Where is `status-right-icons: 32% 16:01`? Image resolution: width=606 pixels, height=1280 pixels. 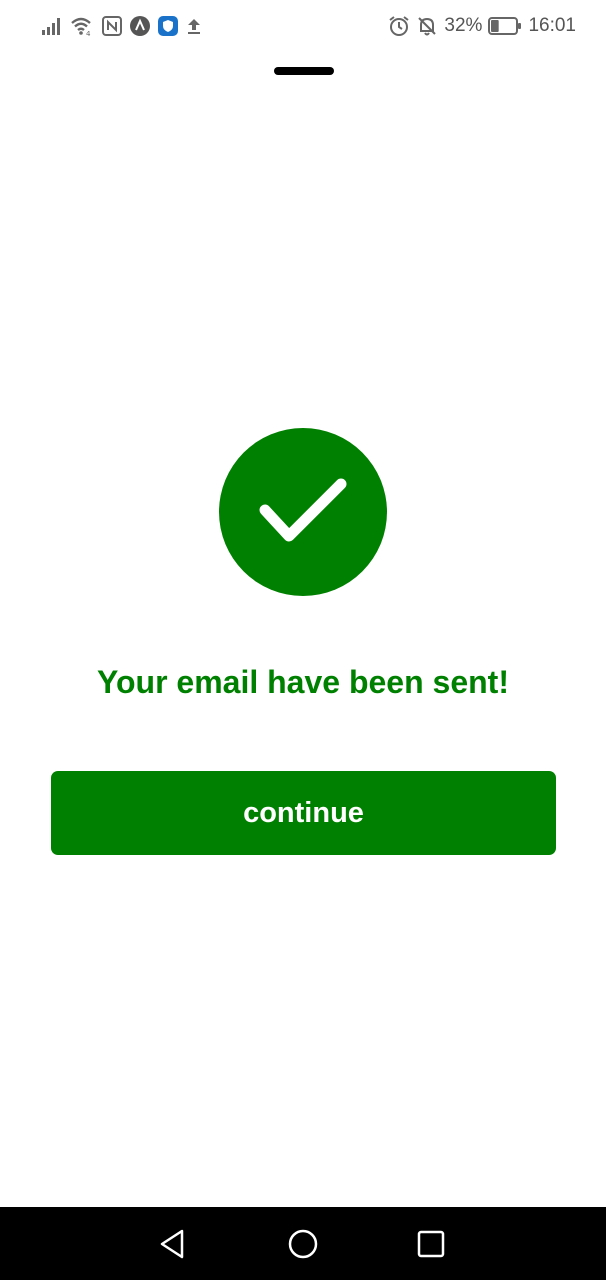 status-right-icons: 32% 16:01 is located at coordinates (482, 26).